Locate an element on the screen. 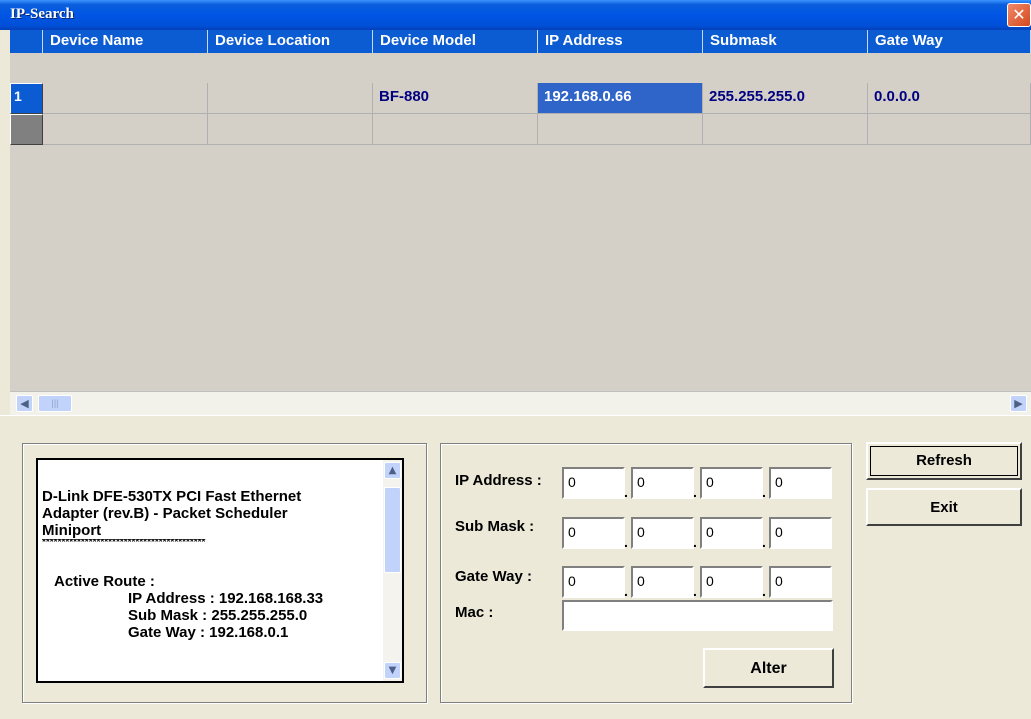  mask-octet-3-field: 0 is located at coordinates (731, 533).